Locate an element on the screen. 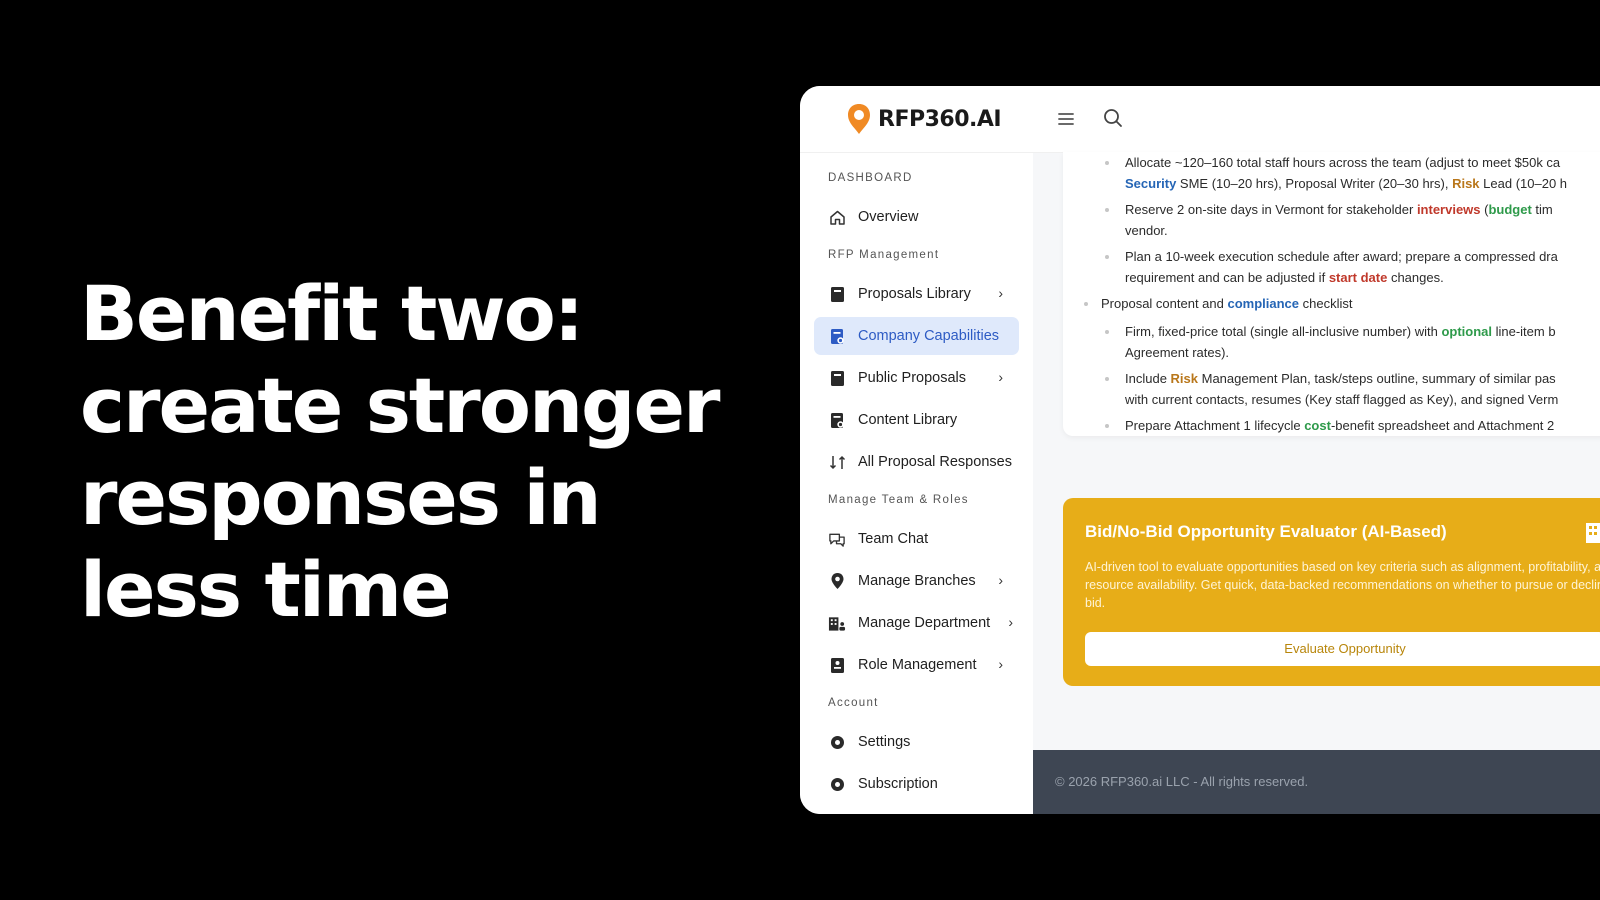  sidebar-item-all-proposal-responses: All Proposal Responses is located at coordinates (916, 462).